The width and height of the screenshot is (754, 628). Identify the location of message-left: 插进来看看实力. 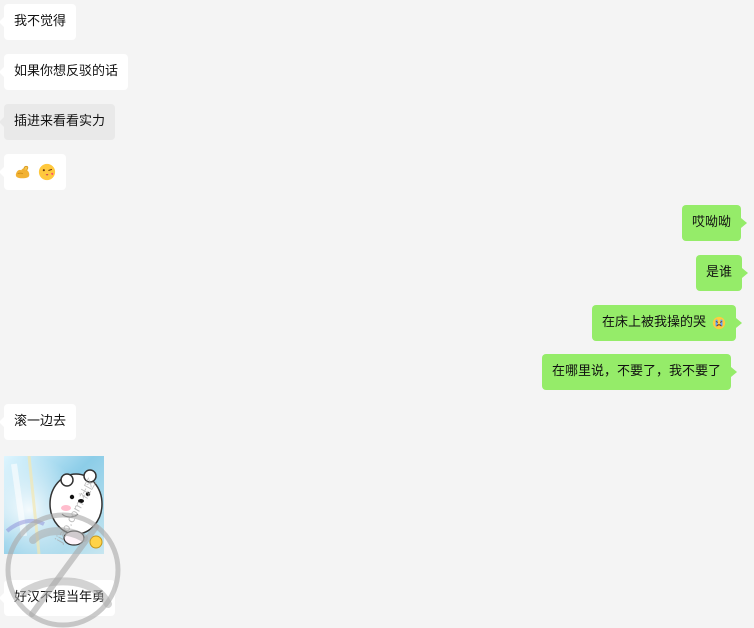
(58, 122).